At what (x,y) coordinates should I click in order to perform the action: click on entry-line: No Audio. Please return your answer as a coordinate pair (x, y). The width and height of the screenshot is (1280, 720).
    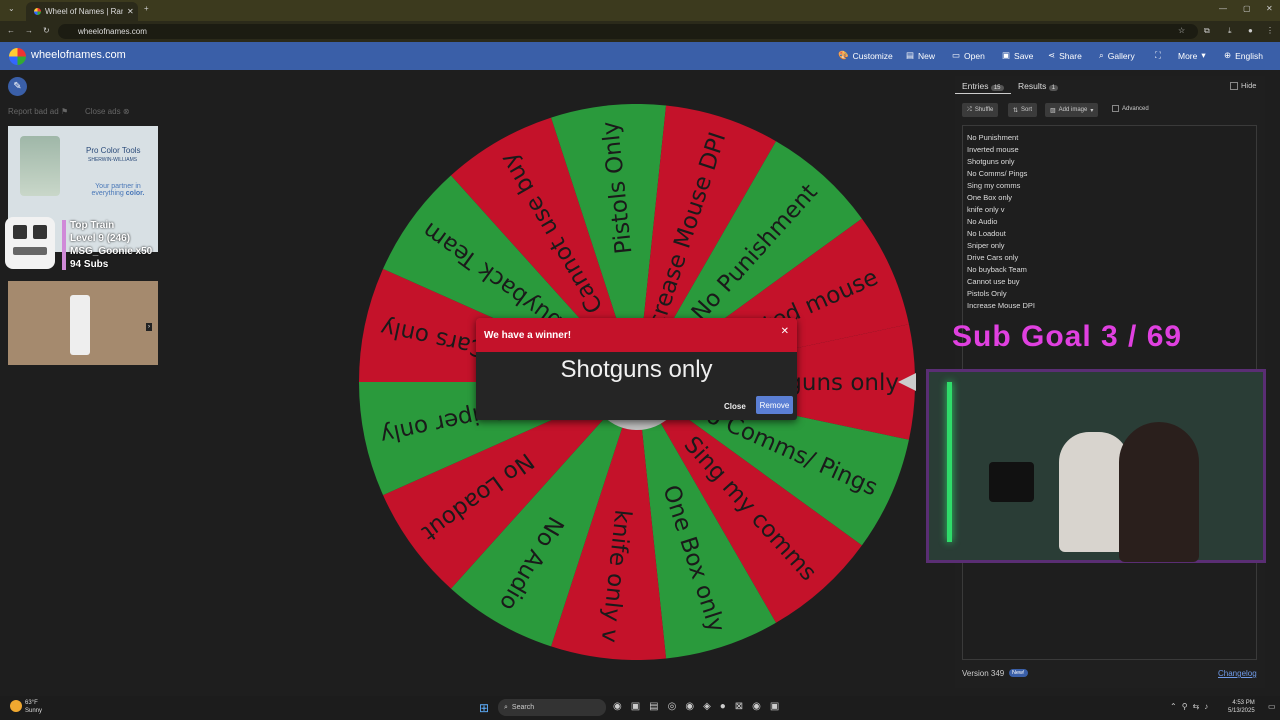
    Looking at the image, I should click on (982, 221).